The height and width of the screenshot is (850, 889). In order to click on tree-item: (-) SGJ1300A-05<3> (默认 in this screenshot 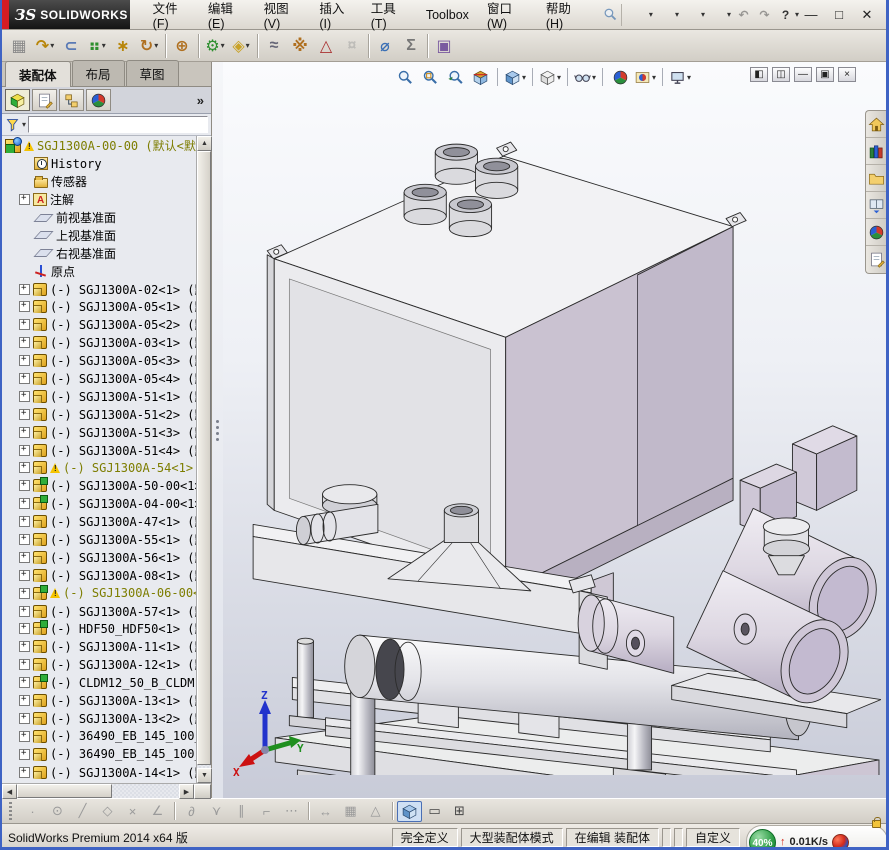, I will do `click(99, 361)`.